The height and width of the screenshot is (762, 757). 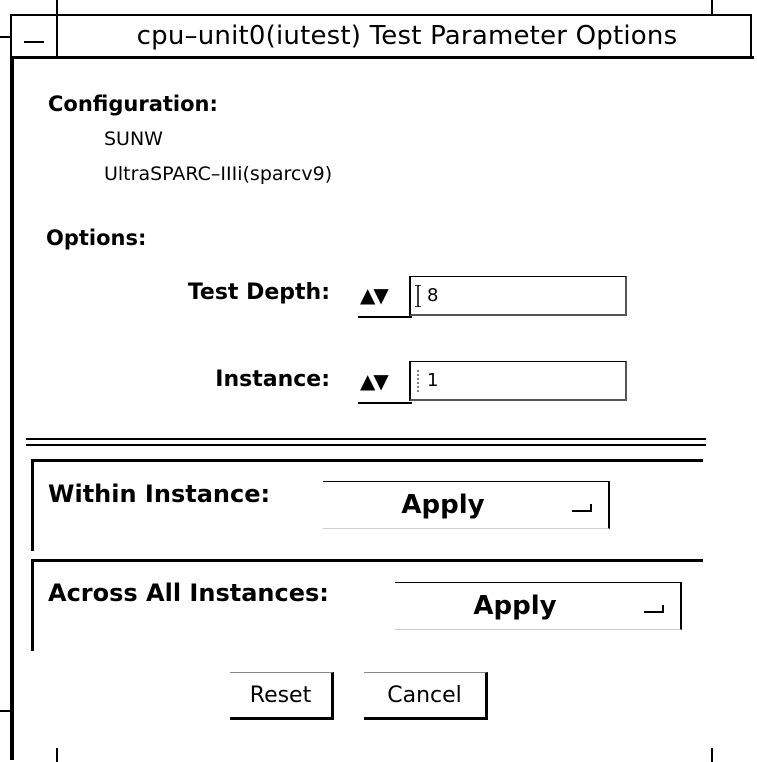 I want to click on test-depth-spinner-icon: ▲▼, so click(x=374, y=295).